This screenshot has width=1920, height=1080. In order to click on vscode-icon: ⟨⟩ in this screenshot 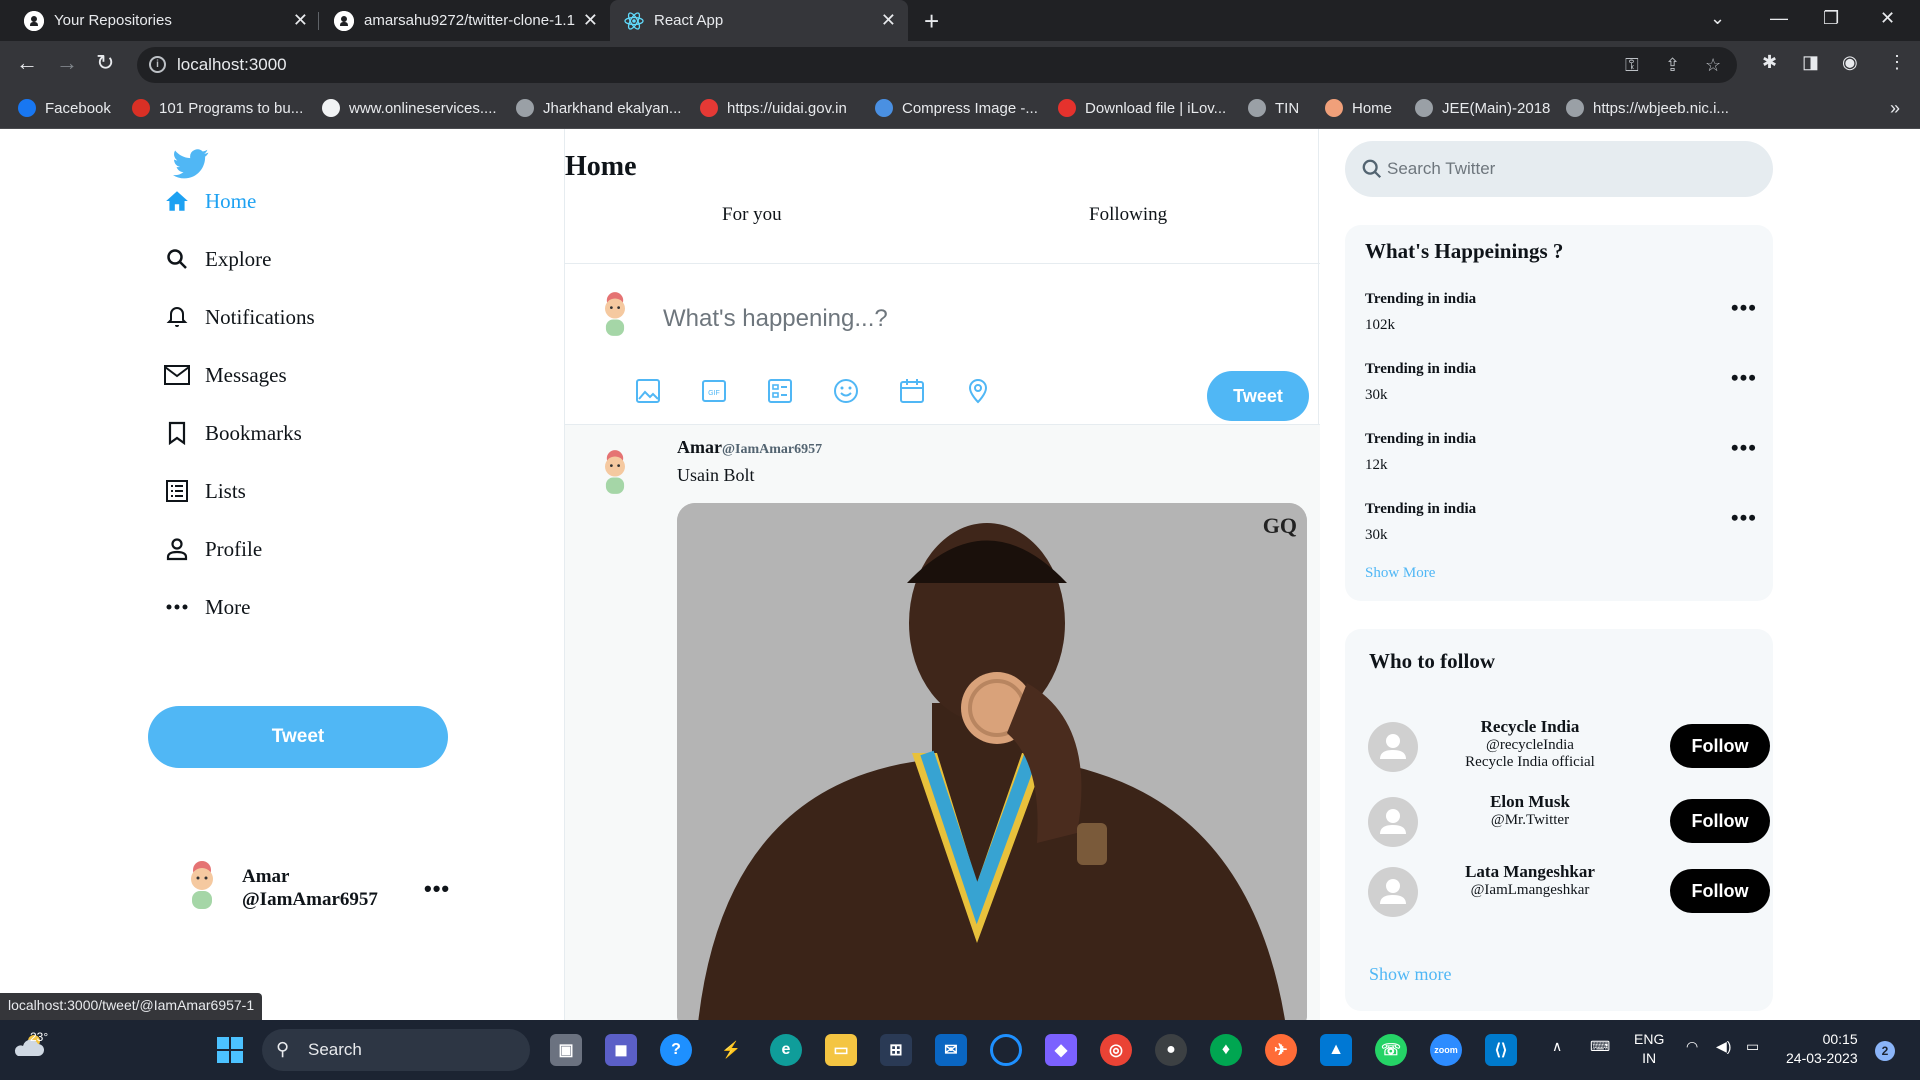, I will do `click(1501, 1050)`.